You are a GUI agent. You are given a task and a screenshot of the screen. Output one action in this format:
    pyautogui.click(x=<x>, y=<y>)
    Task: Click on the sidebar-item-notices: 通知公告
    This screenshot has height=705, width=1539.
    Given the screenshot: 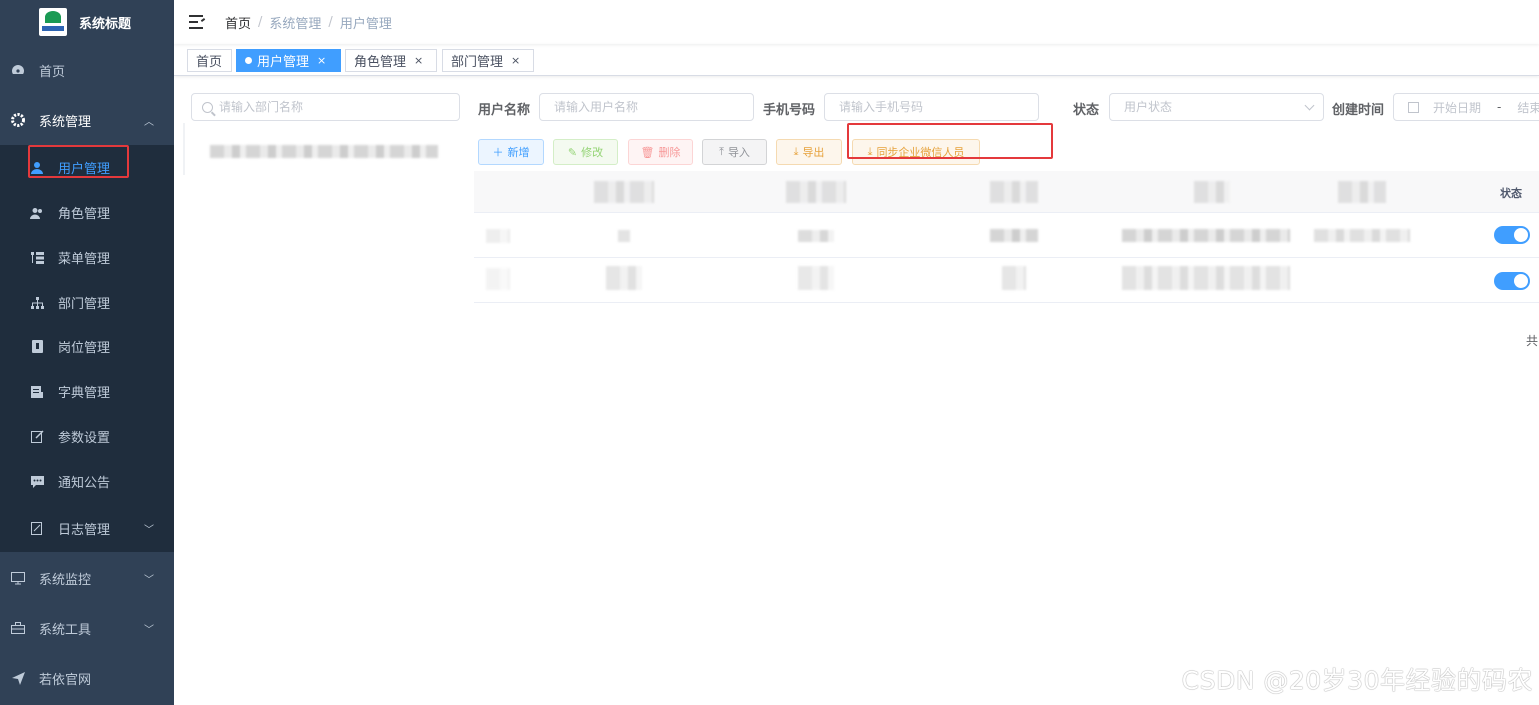 What is the action you would take?
    pyautogui.click(x=87, y=481)
    